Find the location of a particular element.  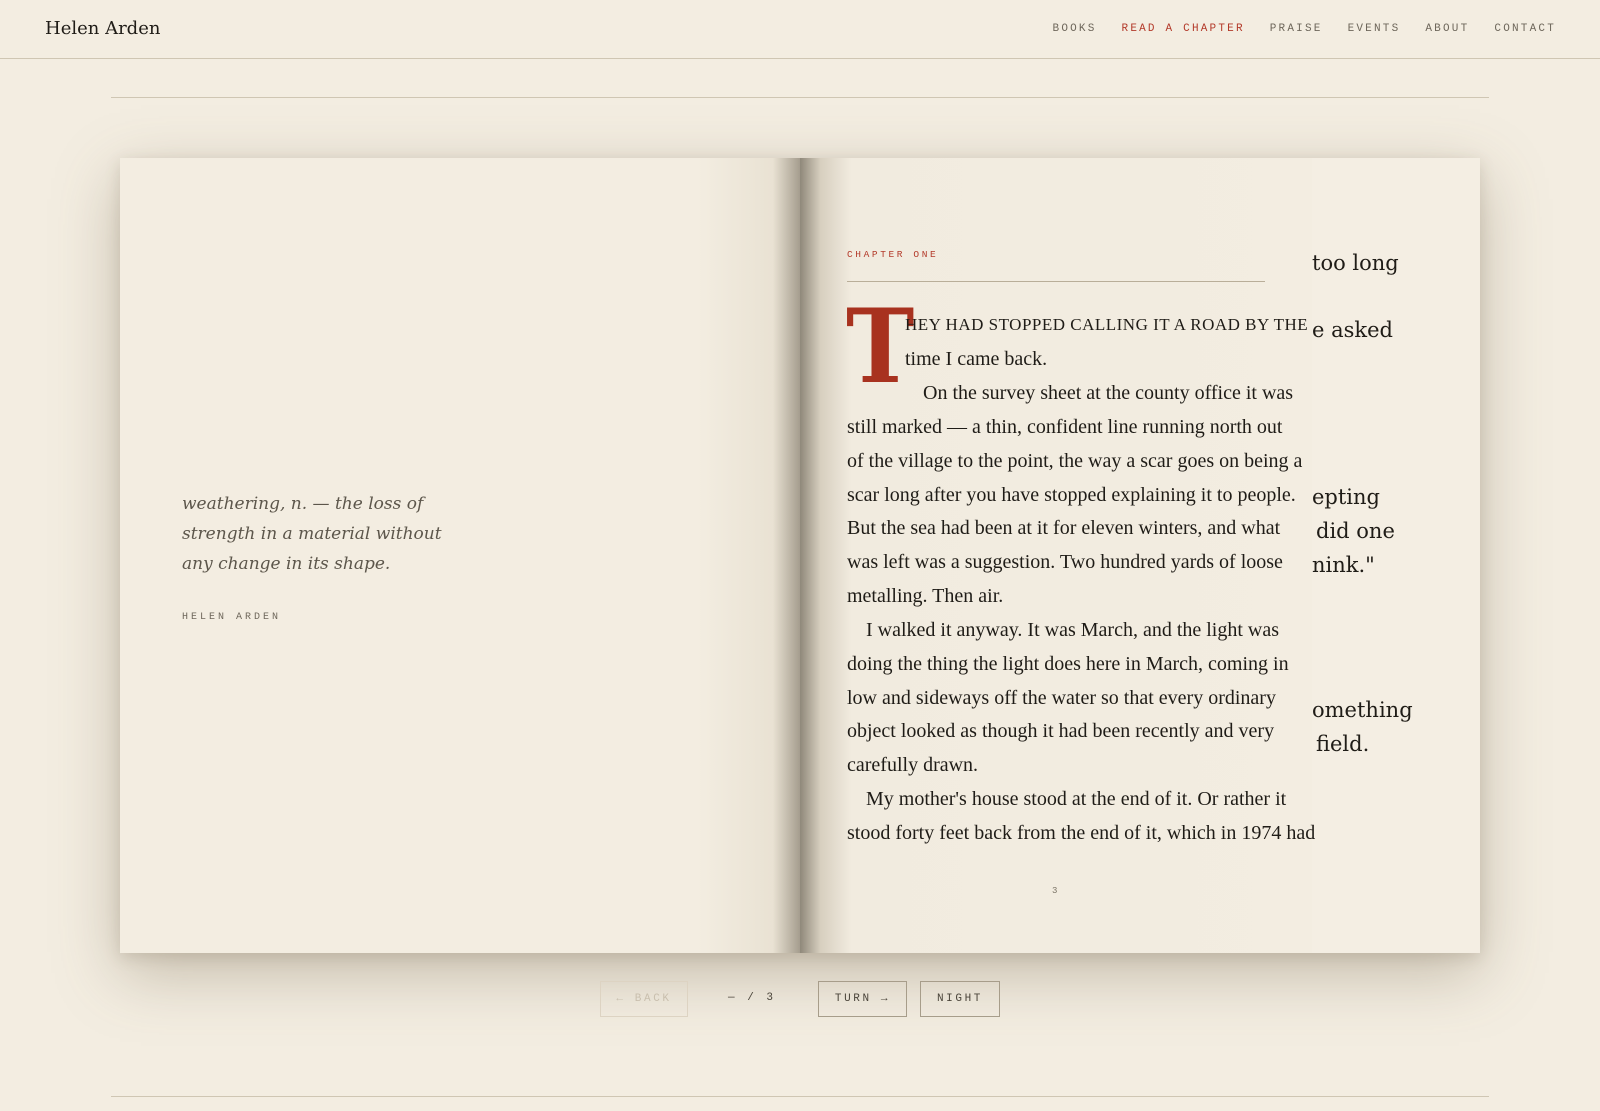

turn-page-button: TURN → is located at coordinates (862, 999).